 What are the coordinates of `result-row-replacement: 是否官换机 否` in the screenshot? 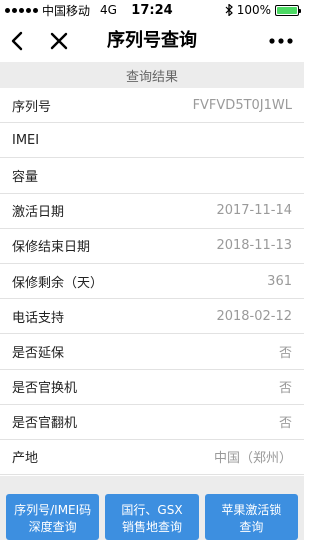 It's located at (152, 387).